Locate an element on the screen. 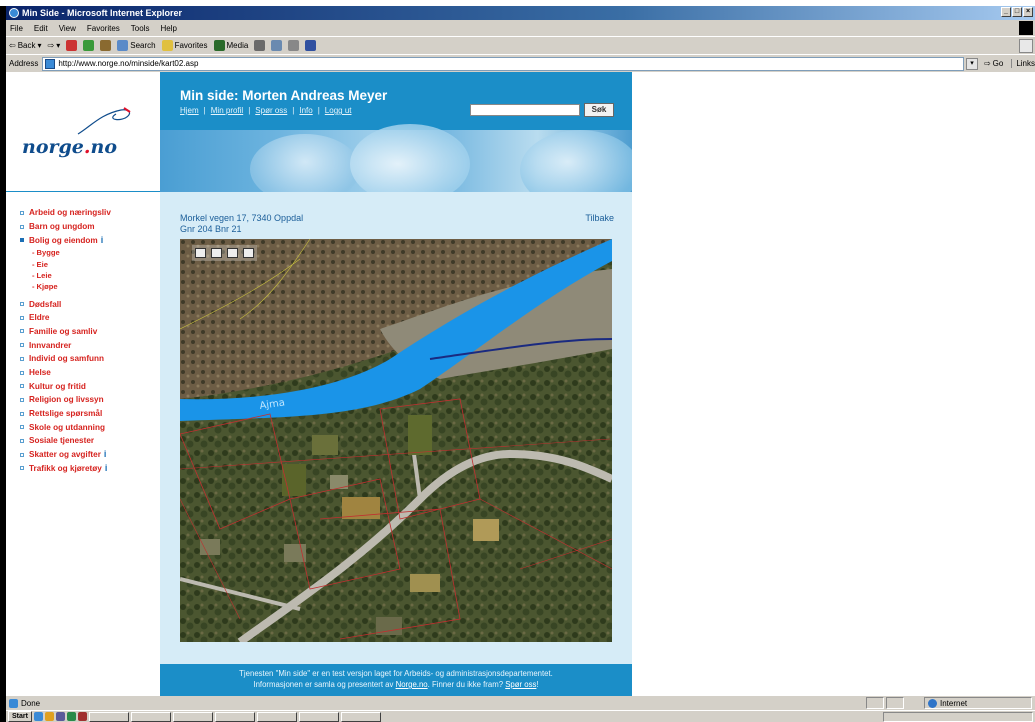  nav-item: Individ og samfunn is located at coordinates (65, 359).